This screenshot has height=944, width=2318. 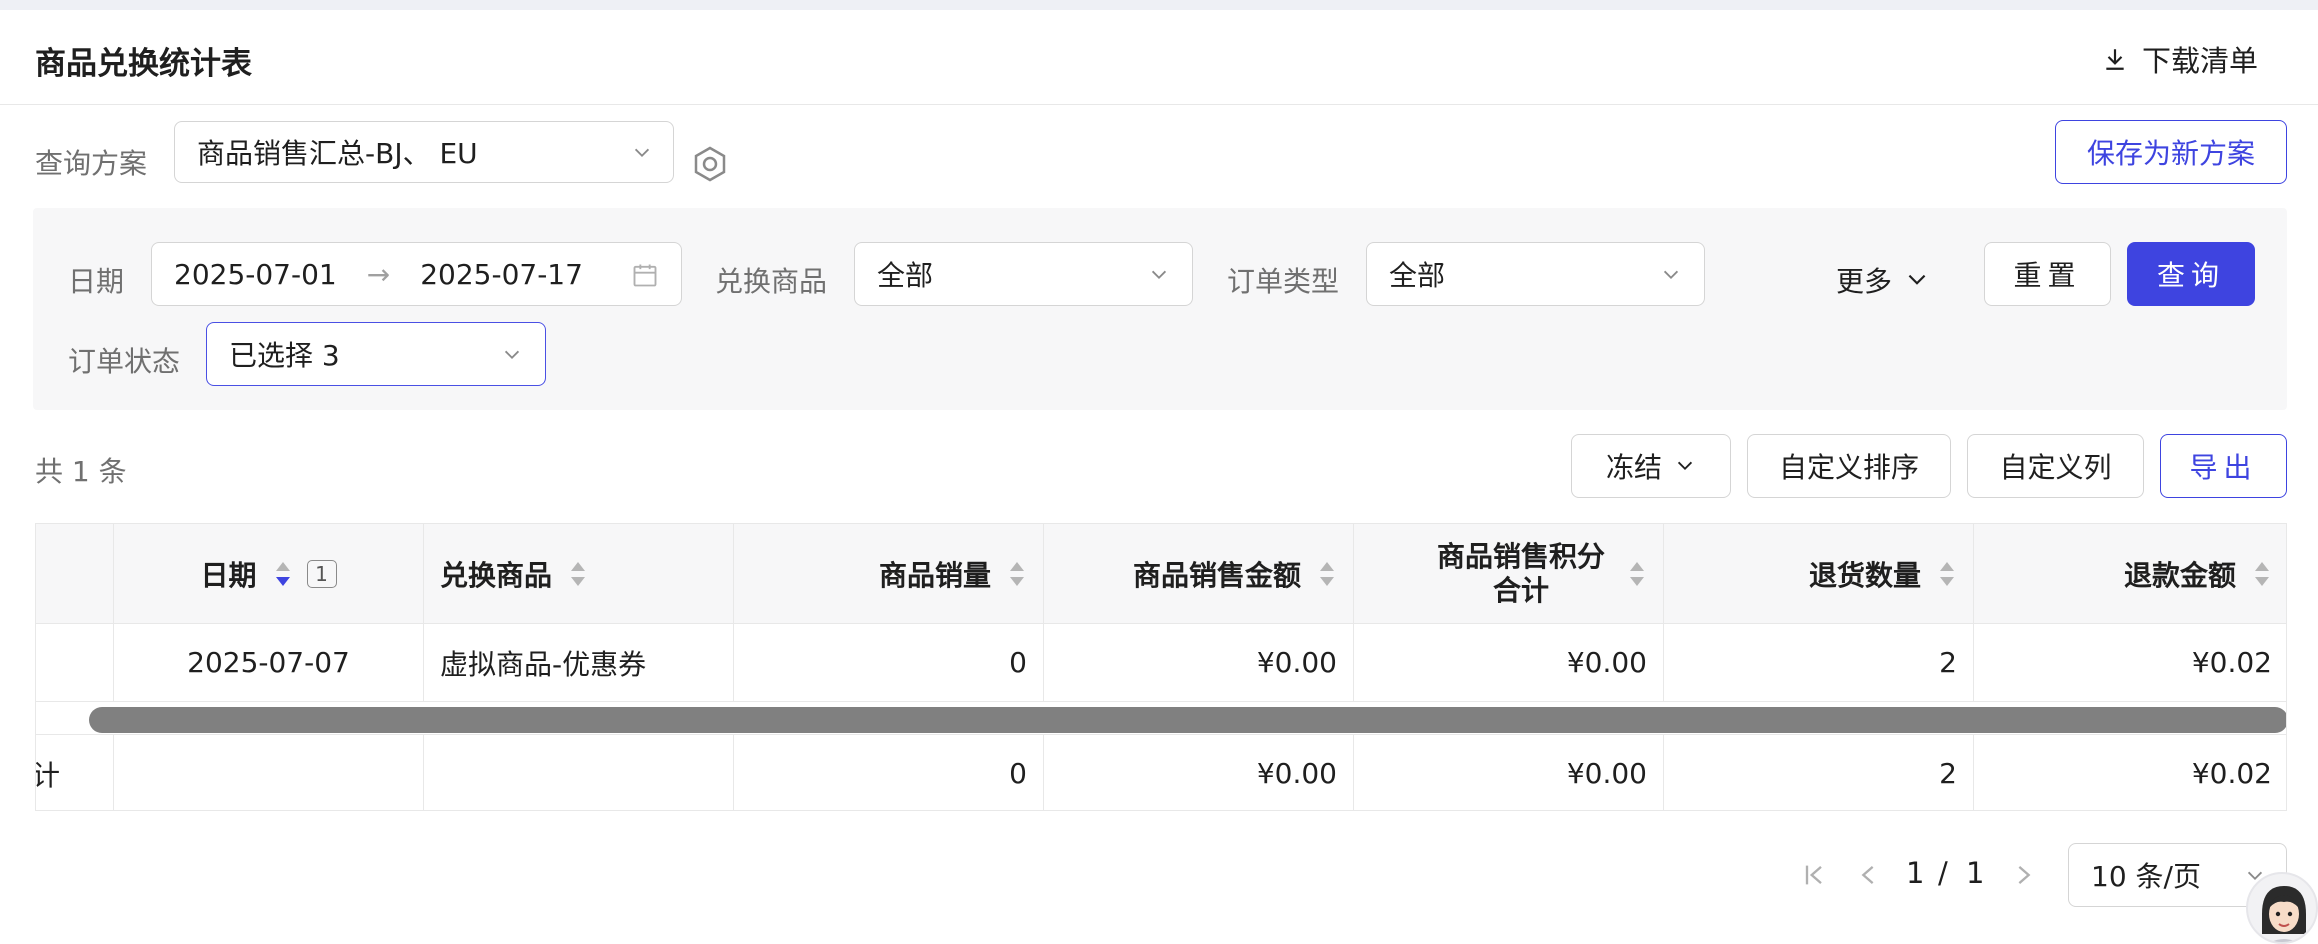 What do you see at coordinates (1283, 281) in the screenshot?
I see `order-type-filter-label: 订单类型` at bounding box center [1283, 281].